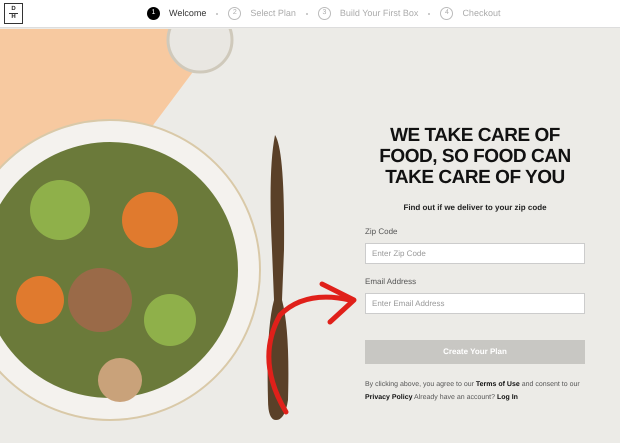 This screenshot has height=443, width=620. I want to click on input-field: Enter Email Address, so click(475, 303).